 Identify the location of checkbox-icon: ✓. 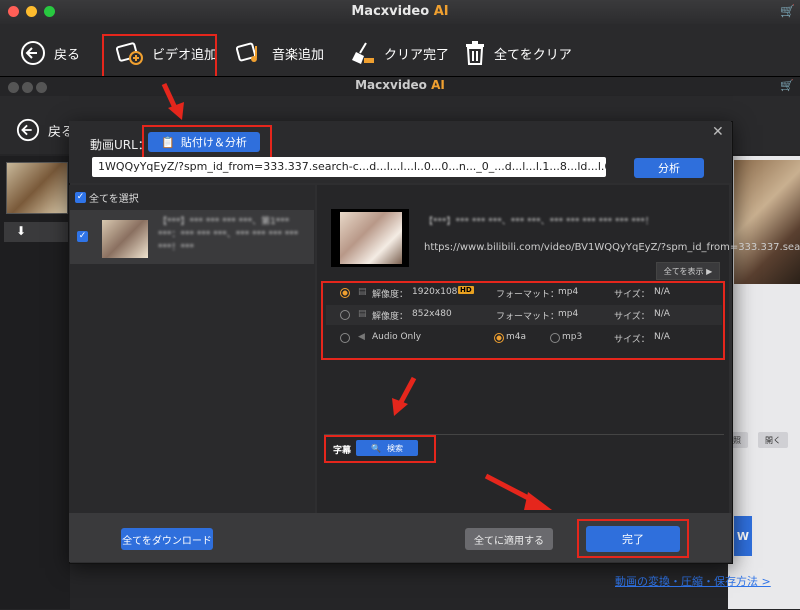
(80, 197).